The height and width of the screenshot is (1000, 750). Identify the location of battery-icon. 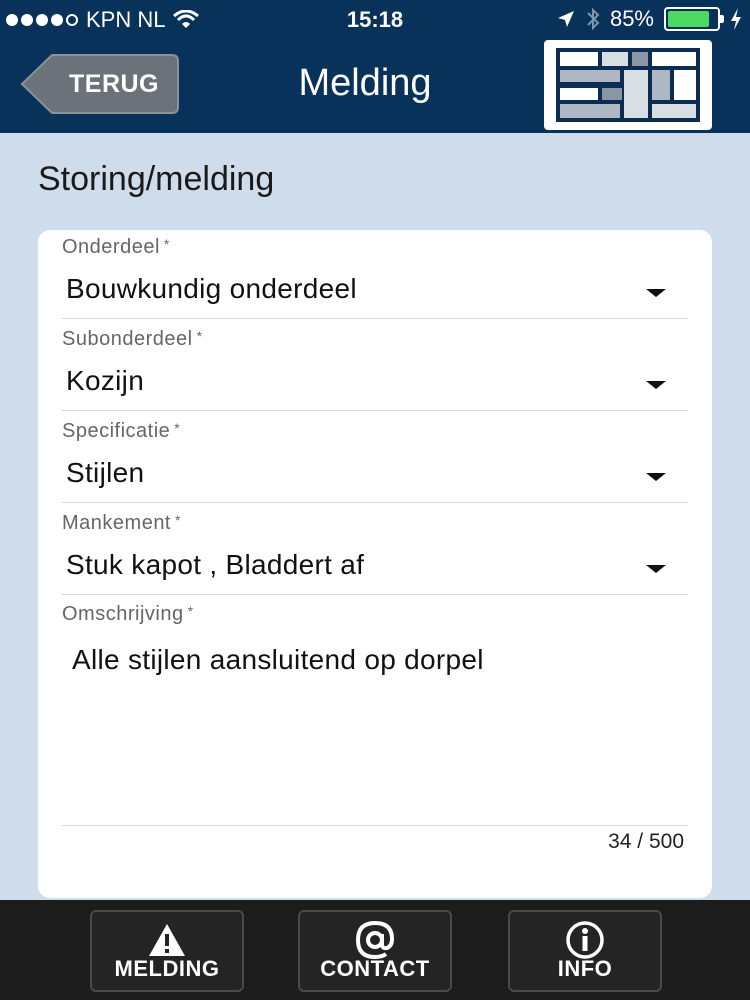
(694, 19).